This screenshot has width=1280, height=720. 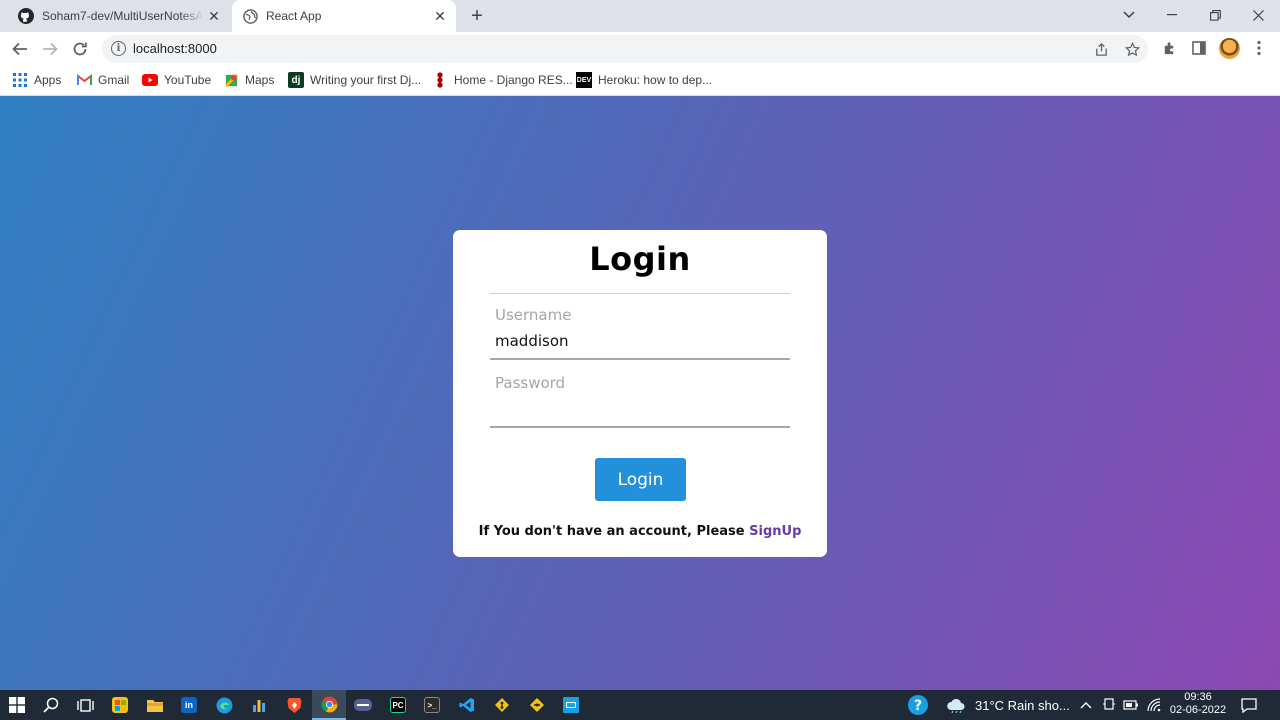 What do you see at coordinates (1249, 705) in the screenshot?
I see `notification-icon` at bounding box center [1249, 705].